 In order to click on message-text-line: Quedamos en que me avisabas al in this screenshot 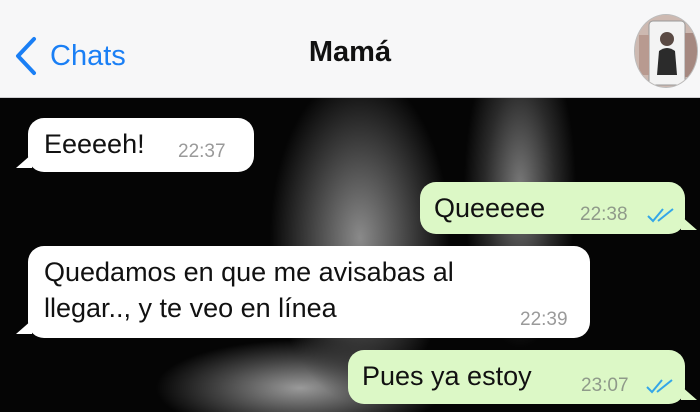, I will do `click(249, 272)`.